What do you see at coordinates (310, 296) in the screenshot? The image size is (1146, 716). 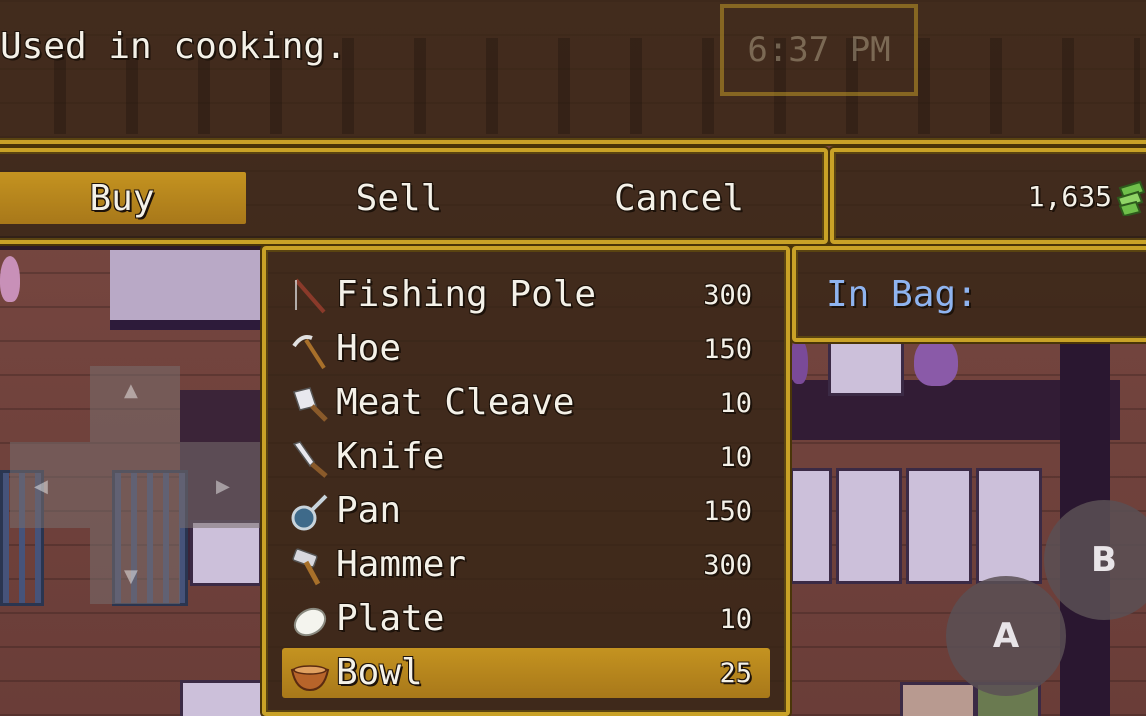 I see `fishing-pole-icon` at bounding box center [310, 296].